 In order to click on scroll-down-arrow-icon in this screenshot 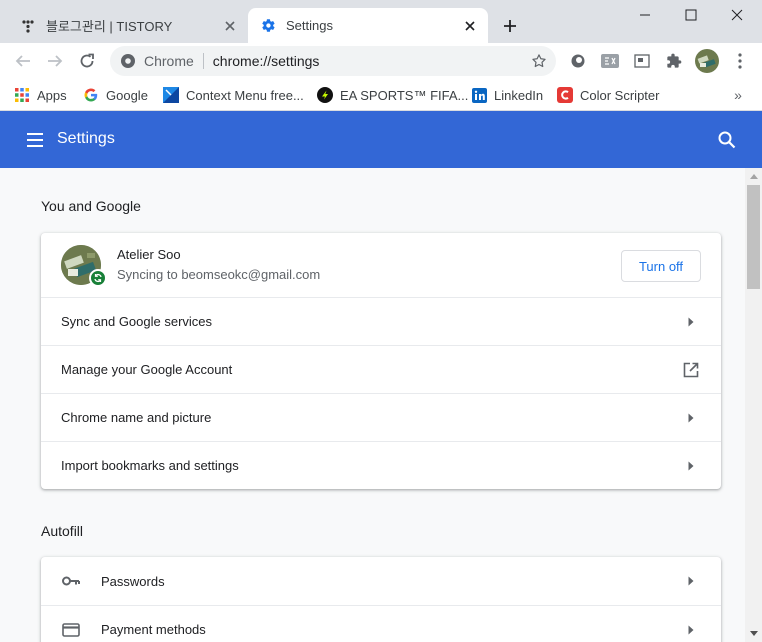, I will do `click(753, 633)`.